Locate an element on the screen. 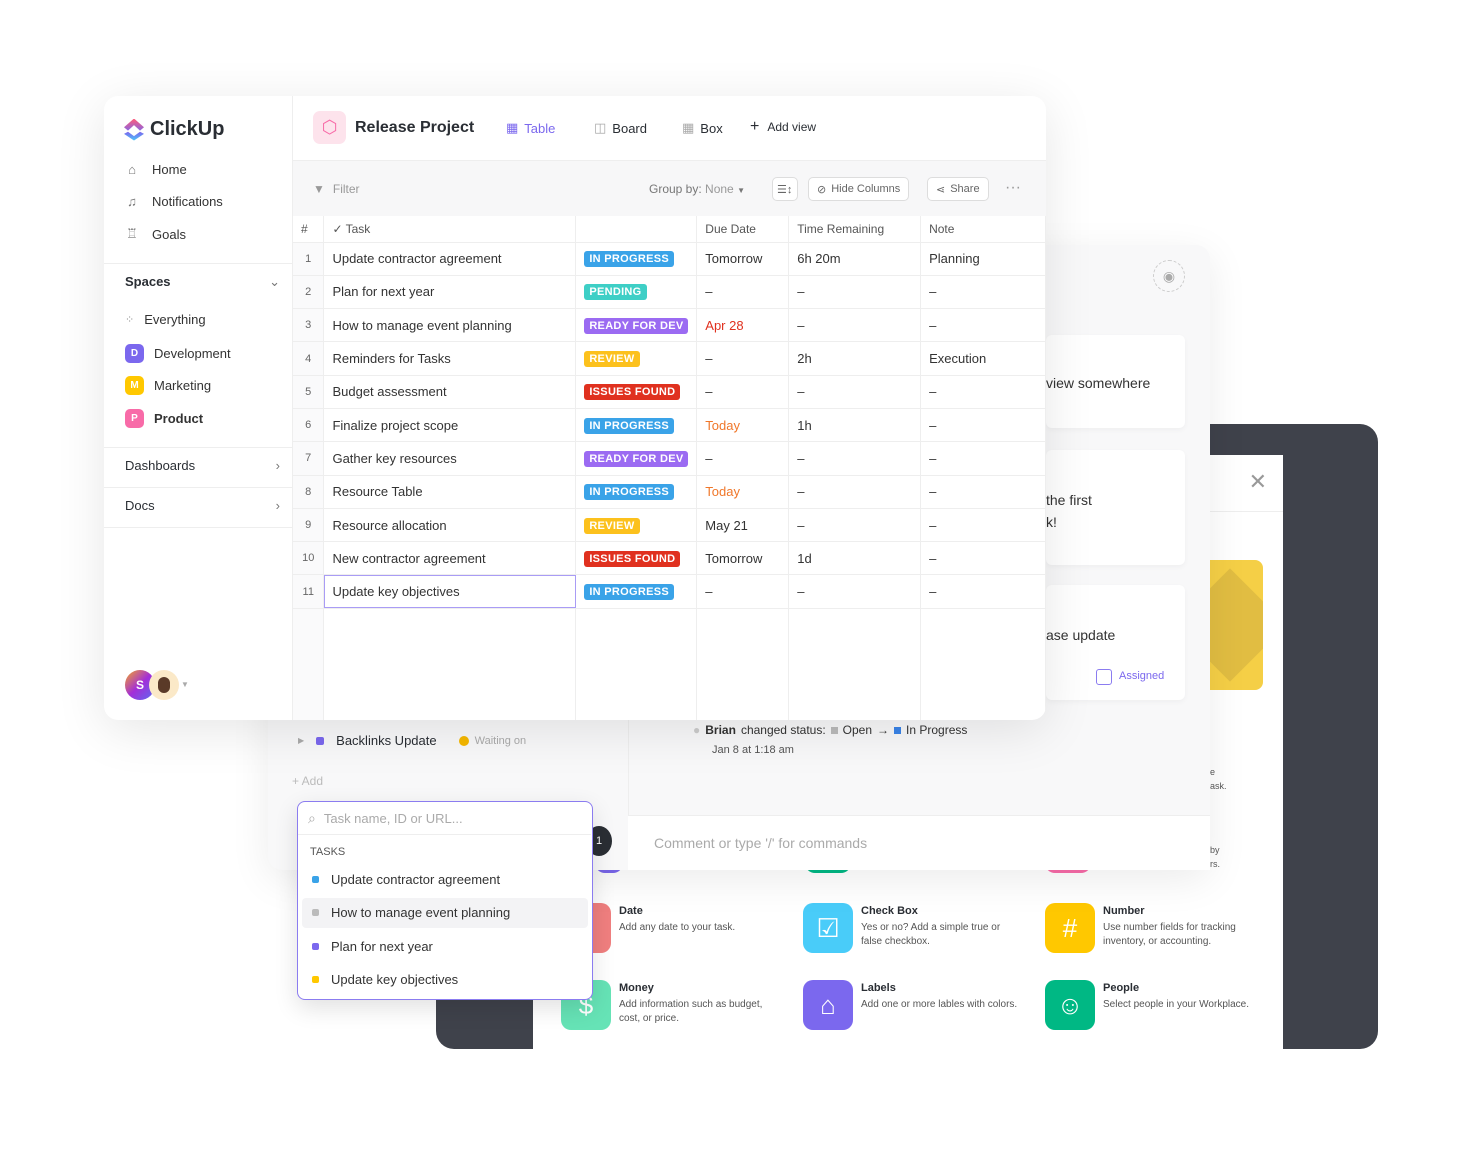  eye-icon: ◉ is located at coordinates (1169, 276).